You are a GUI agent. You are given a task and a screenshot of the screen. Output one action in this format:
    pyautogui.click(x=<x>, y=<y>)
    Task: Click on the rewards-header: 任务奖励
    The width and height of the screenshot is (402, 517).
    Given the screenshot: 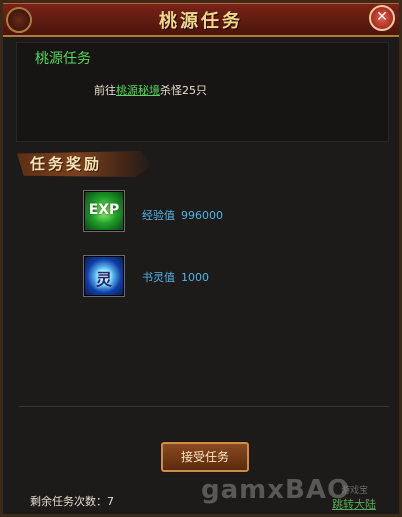 What is the action you would take?
    pyautogui.click(x=66, y=164)
    